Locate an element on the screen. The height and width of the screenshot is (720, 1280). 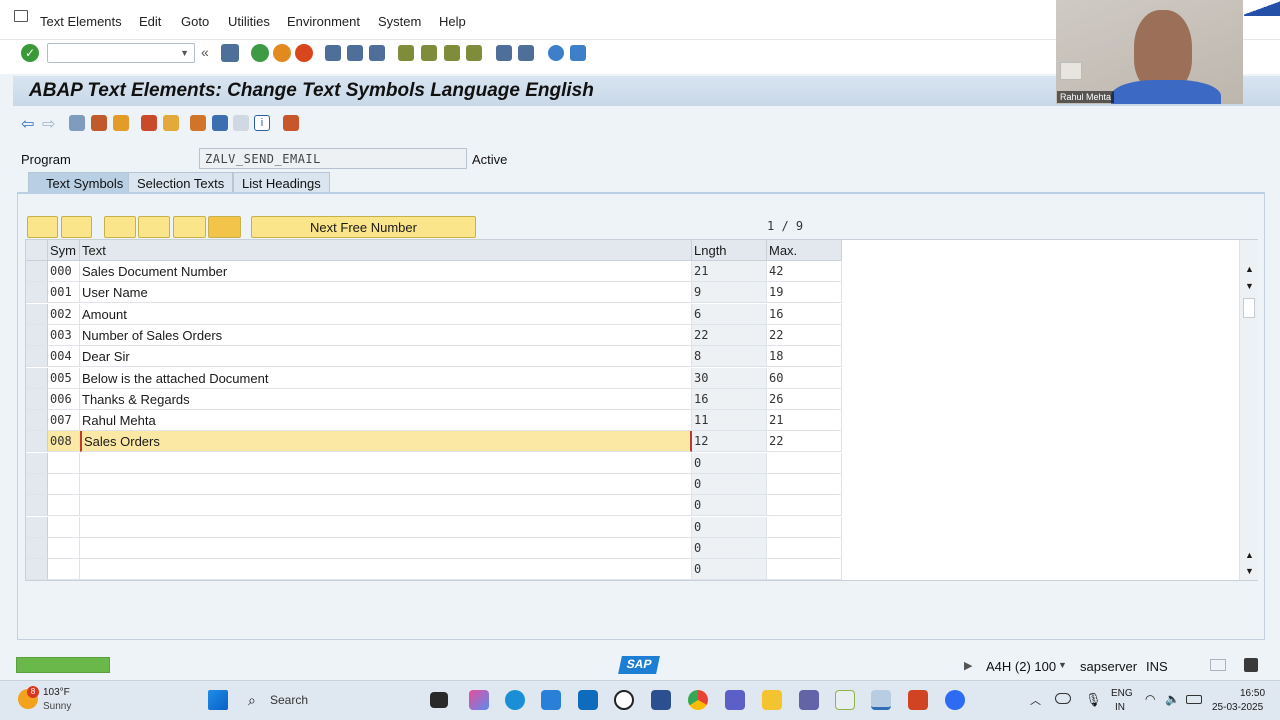
exit-icon is located at coordinates (282, 53).